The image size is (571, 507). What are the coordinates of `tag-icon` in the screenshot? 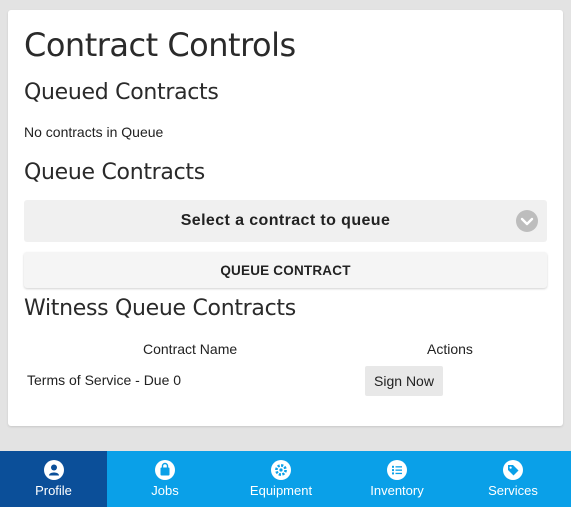 It's located at (513, 470).